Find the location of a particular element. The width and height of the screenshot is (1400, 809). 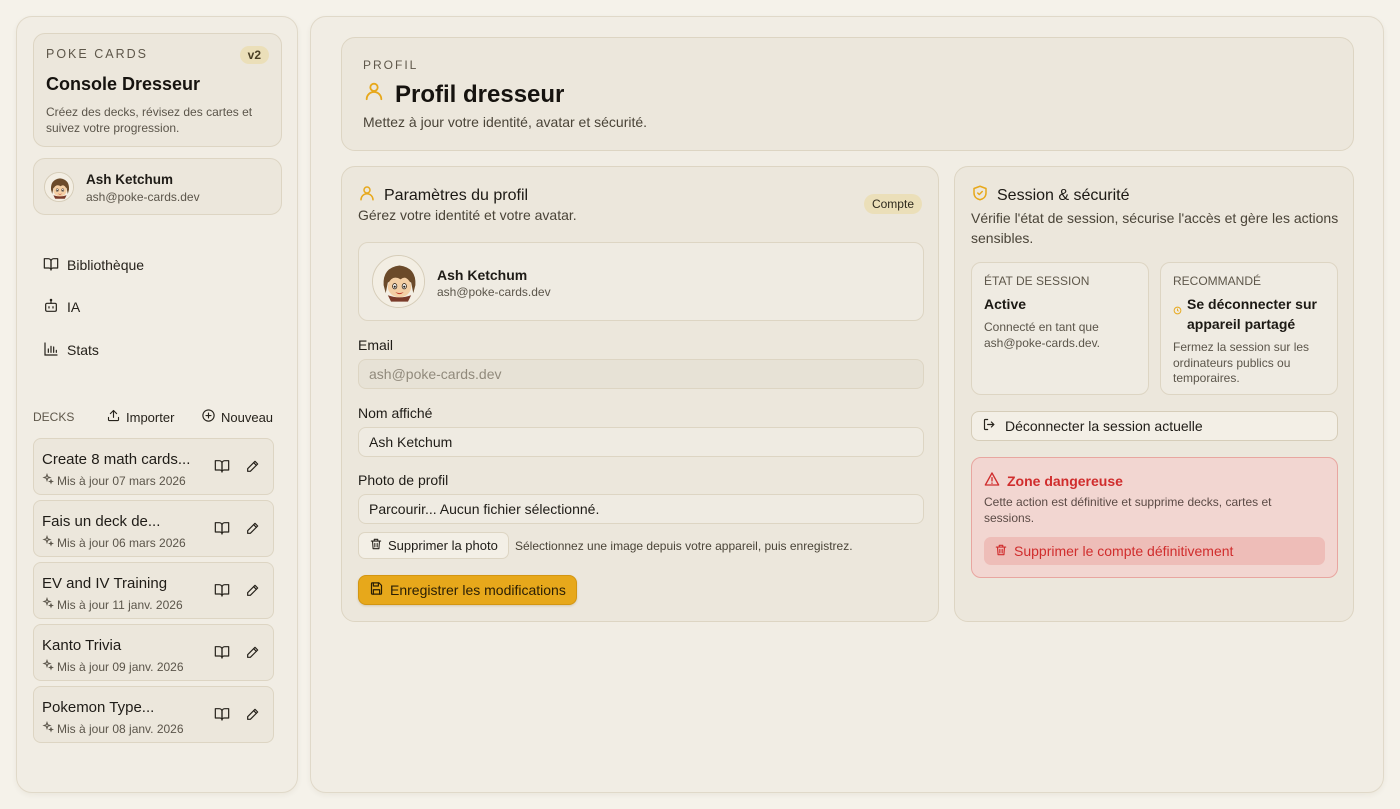

plus-circle-icon is located at coordinates (208, 417).